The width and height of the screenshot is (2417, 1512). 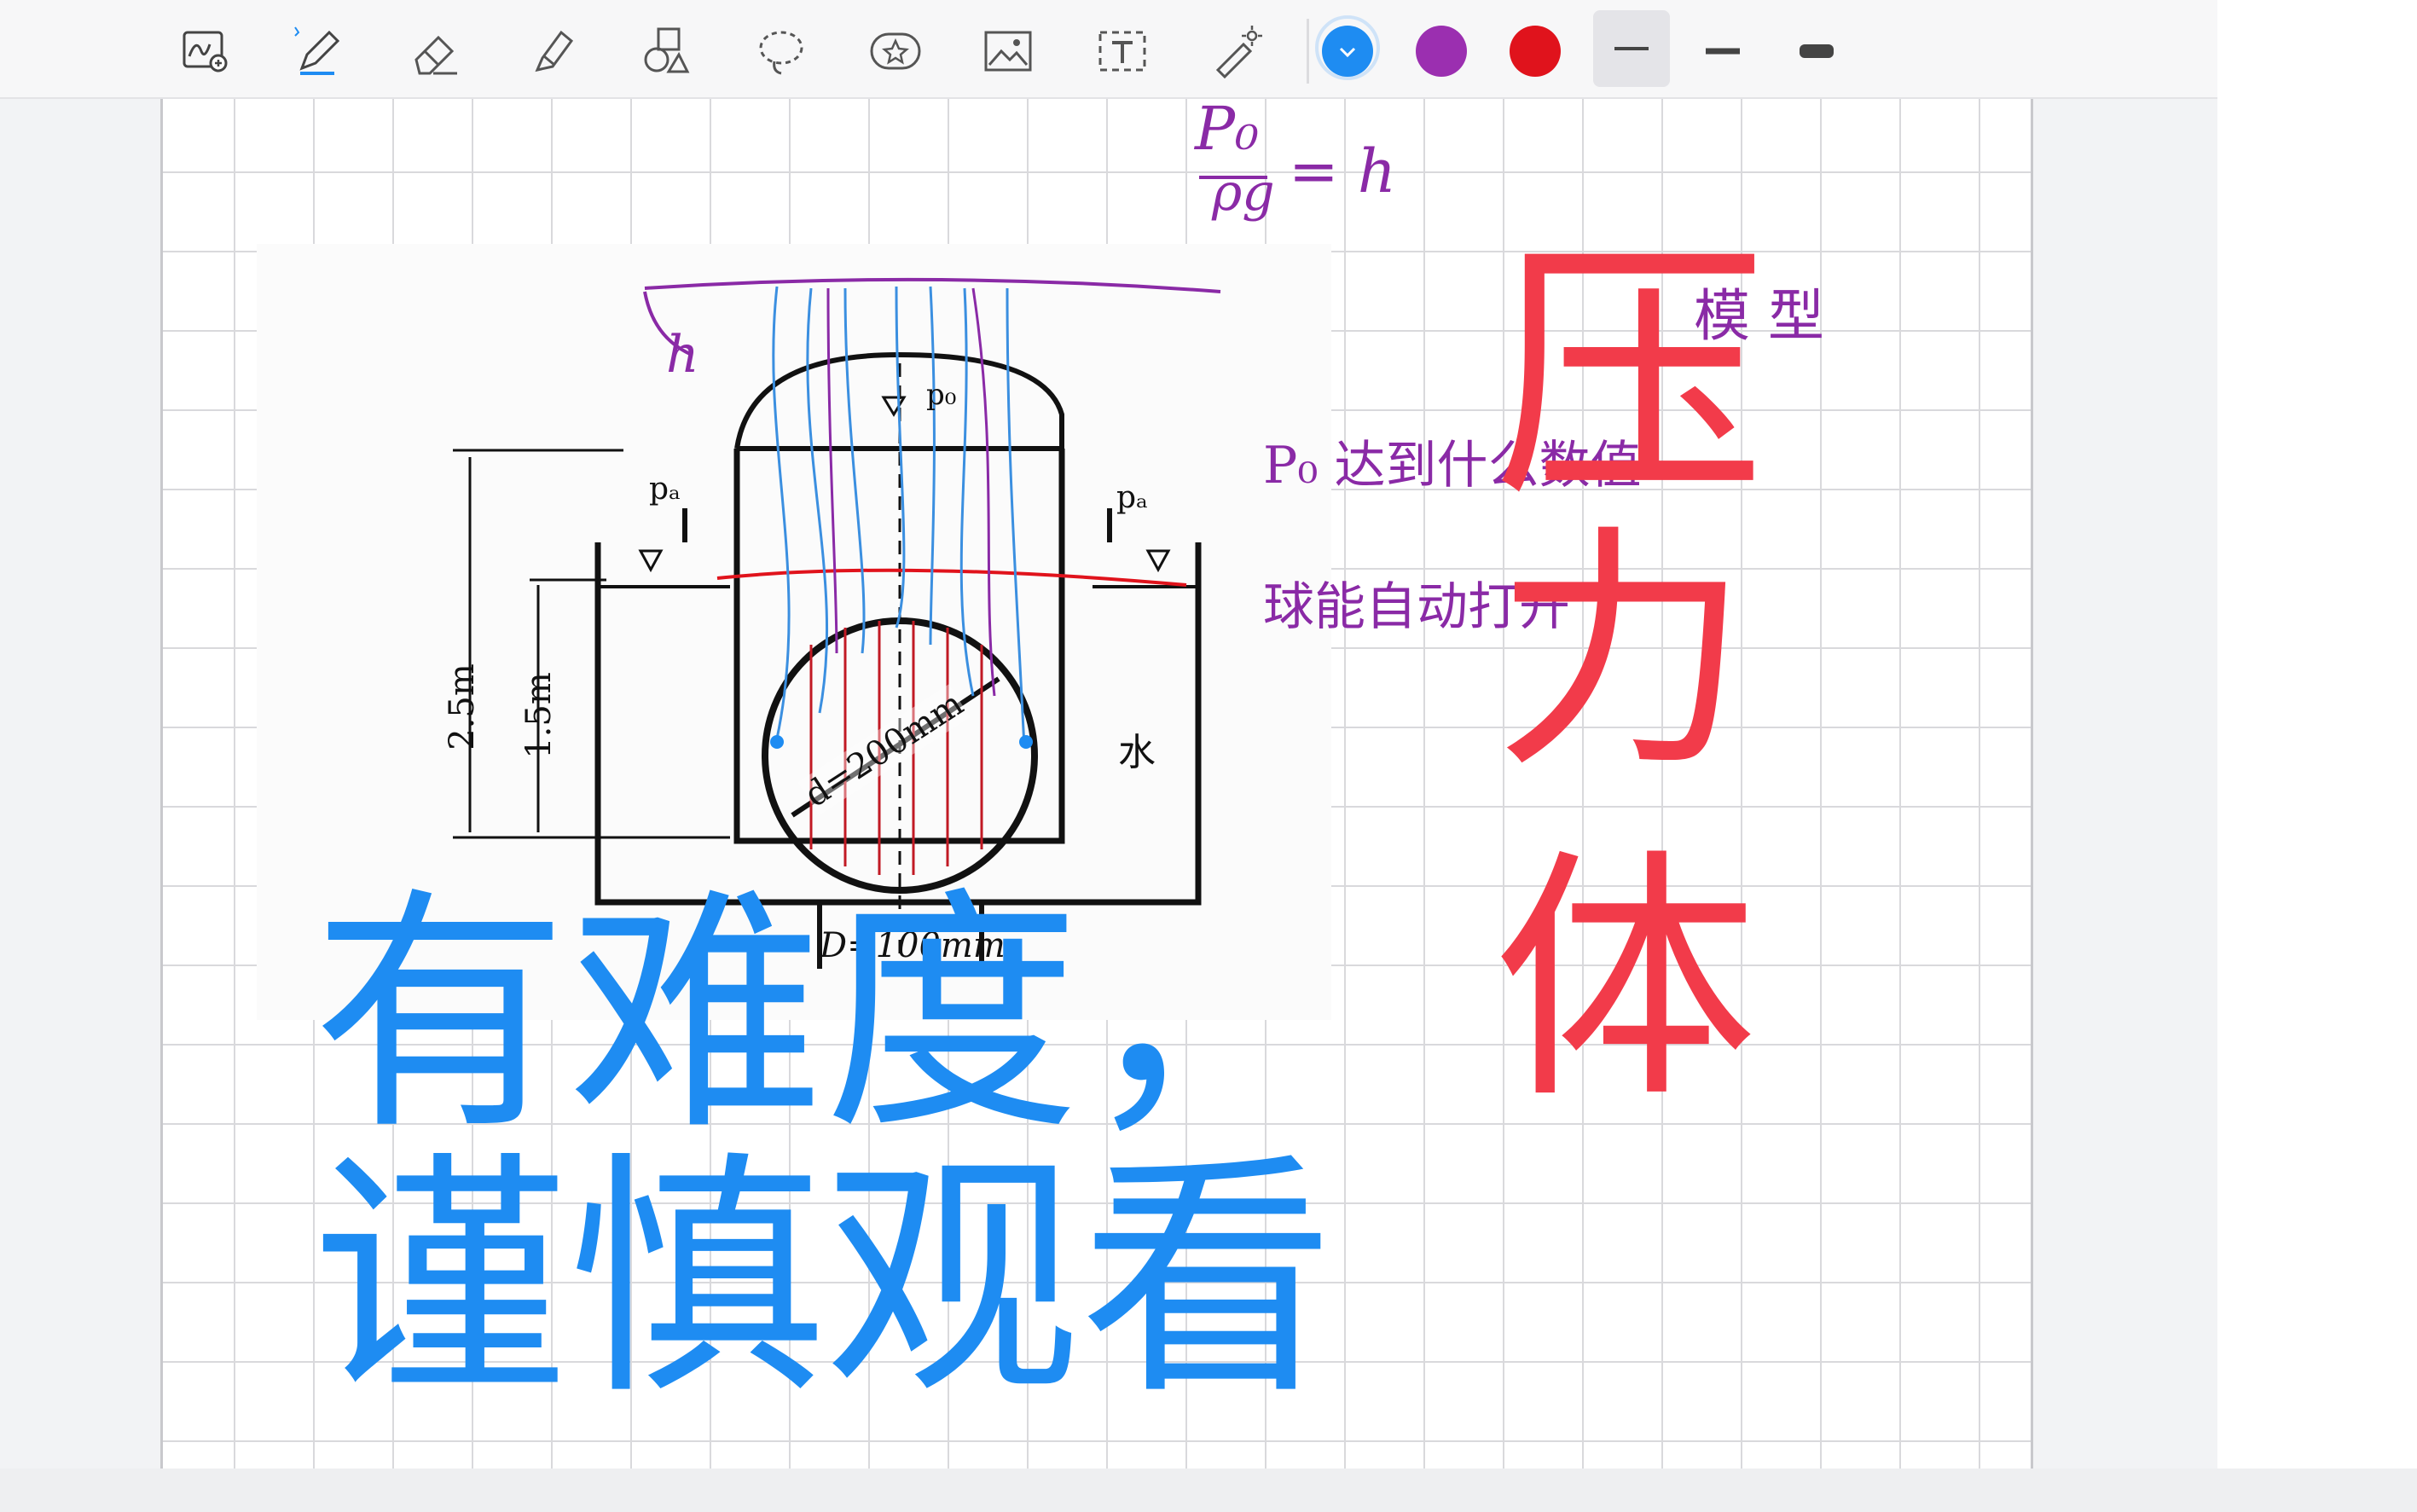 I want to click on water-label: 水, so click(x=1137, y=752).